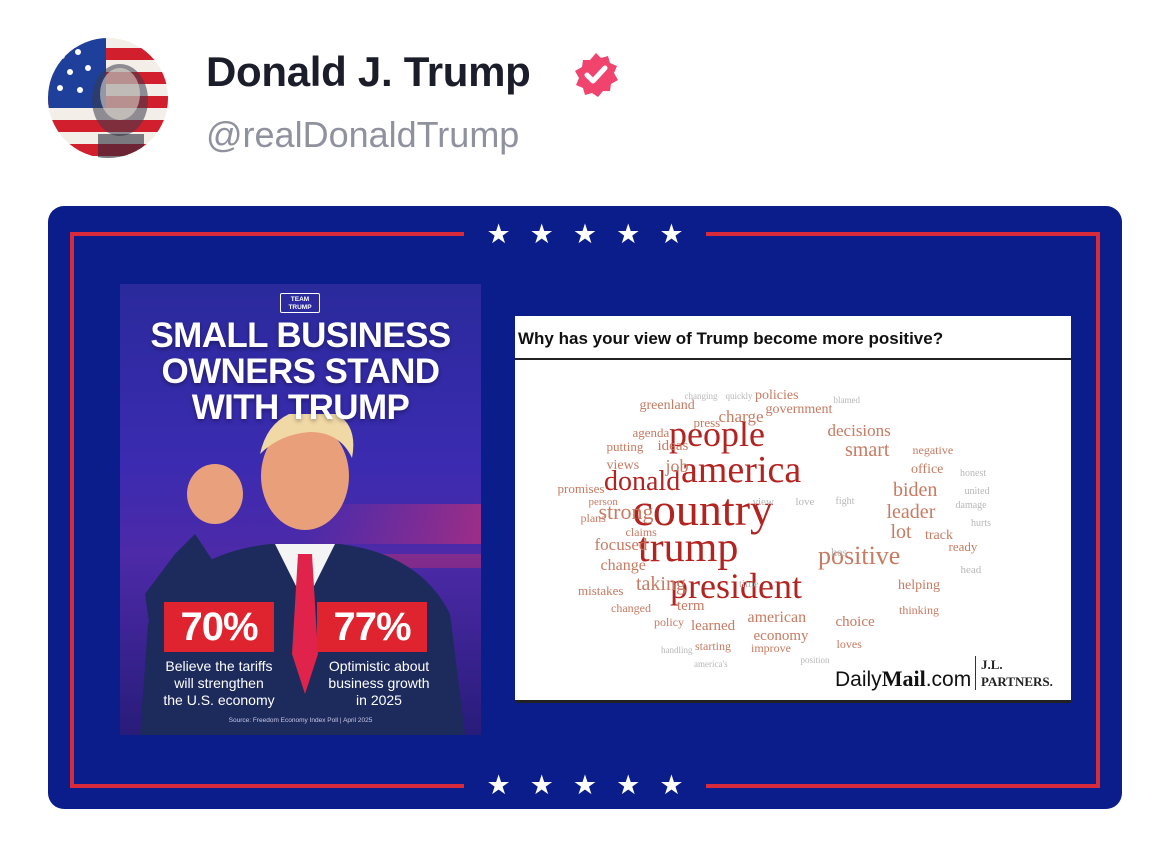  I want to click on cloud-word: head, so click(971, 569).